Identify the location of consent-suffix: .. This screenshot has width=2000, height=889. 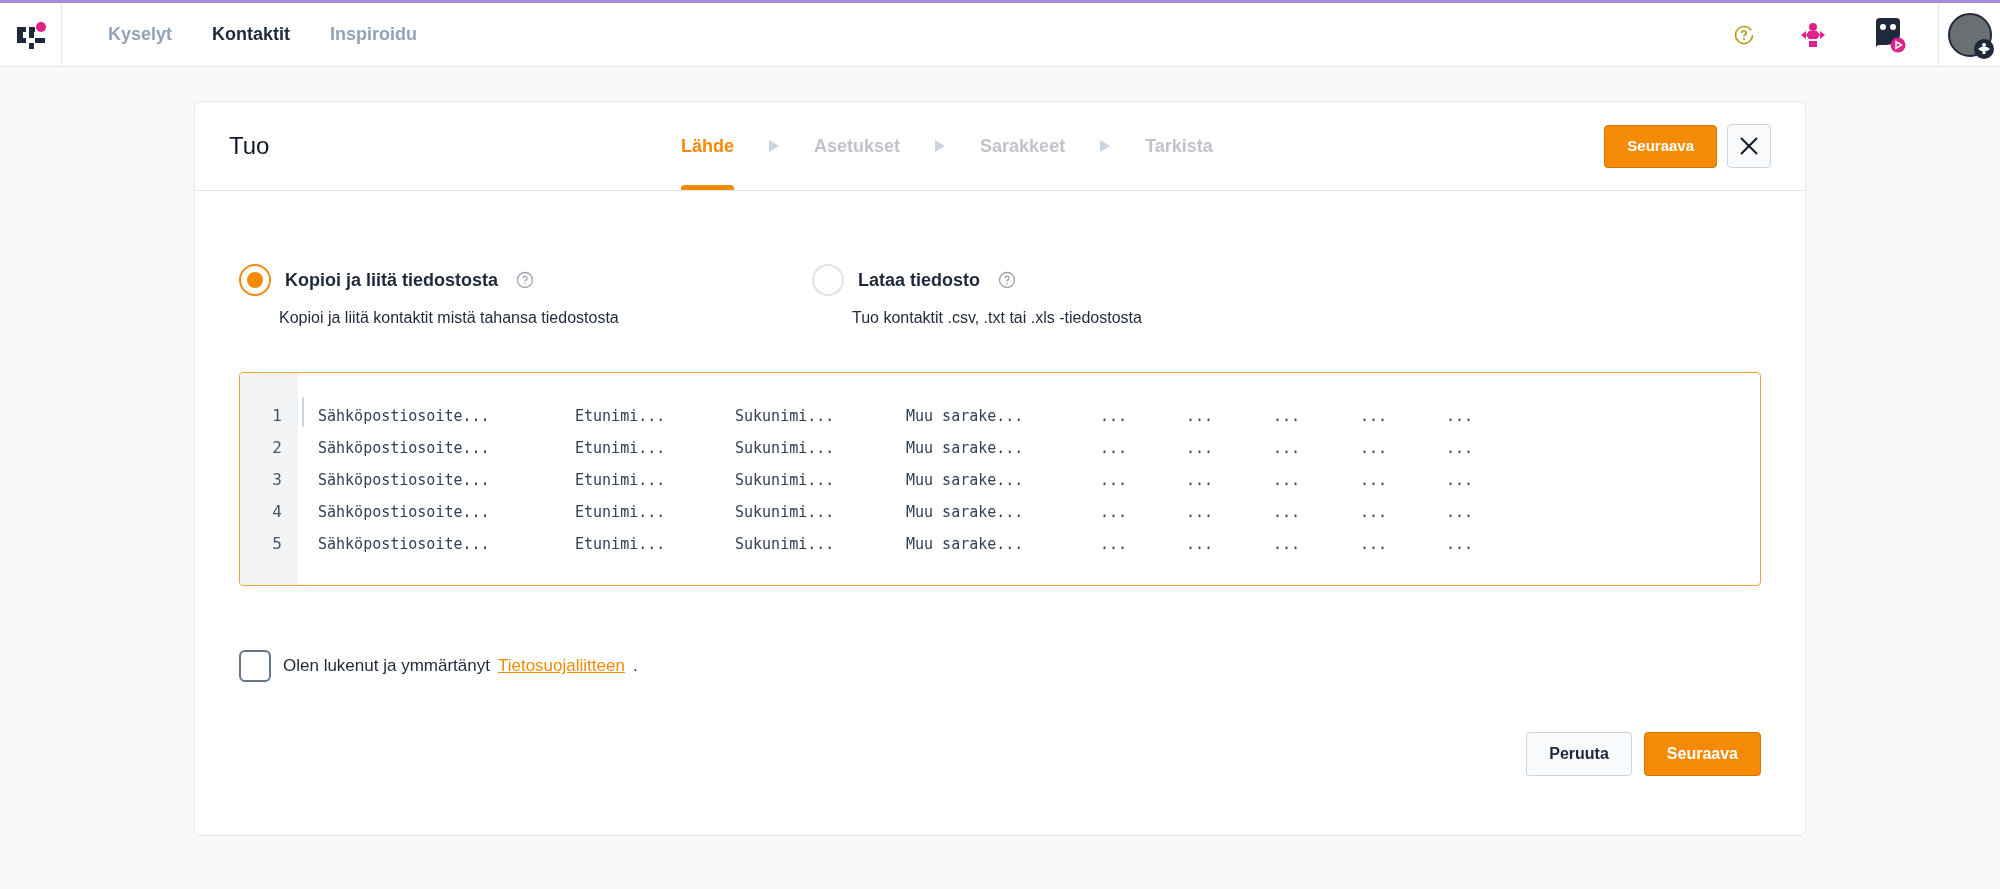
(635, 666).